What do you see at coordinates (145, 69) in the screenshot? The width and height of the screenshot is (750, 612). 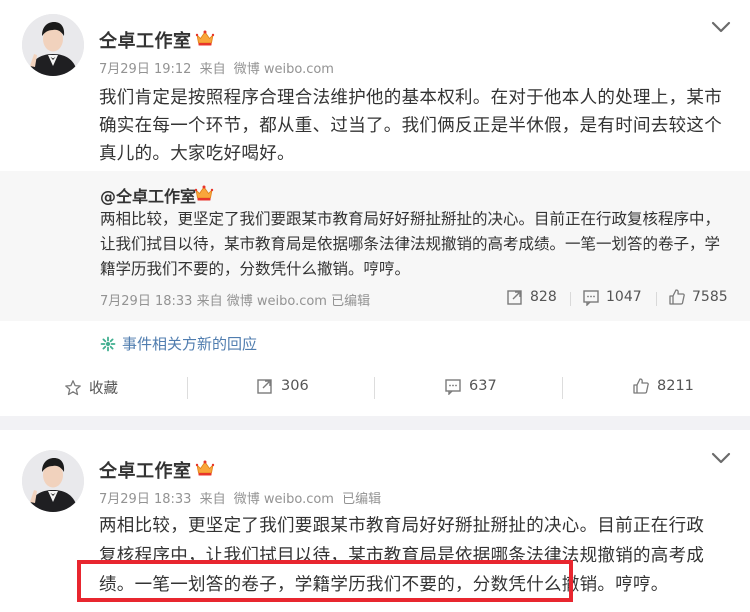 I see `post-time: 7月29日 19:12` at bounding box center [145, 69].